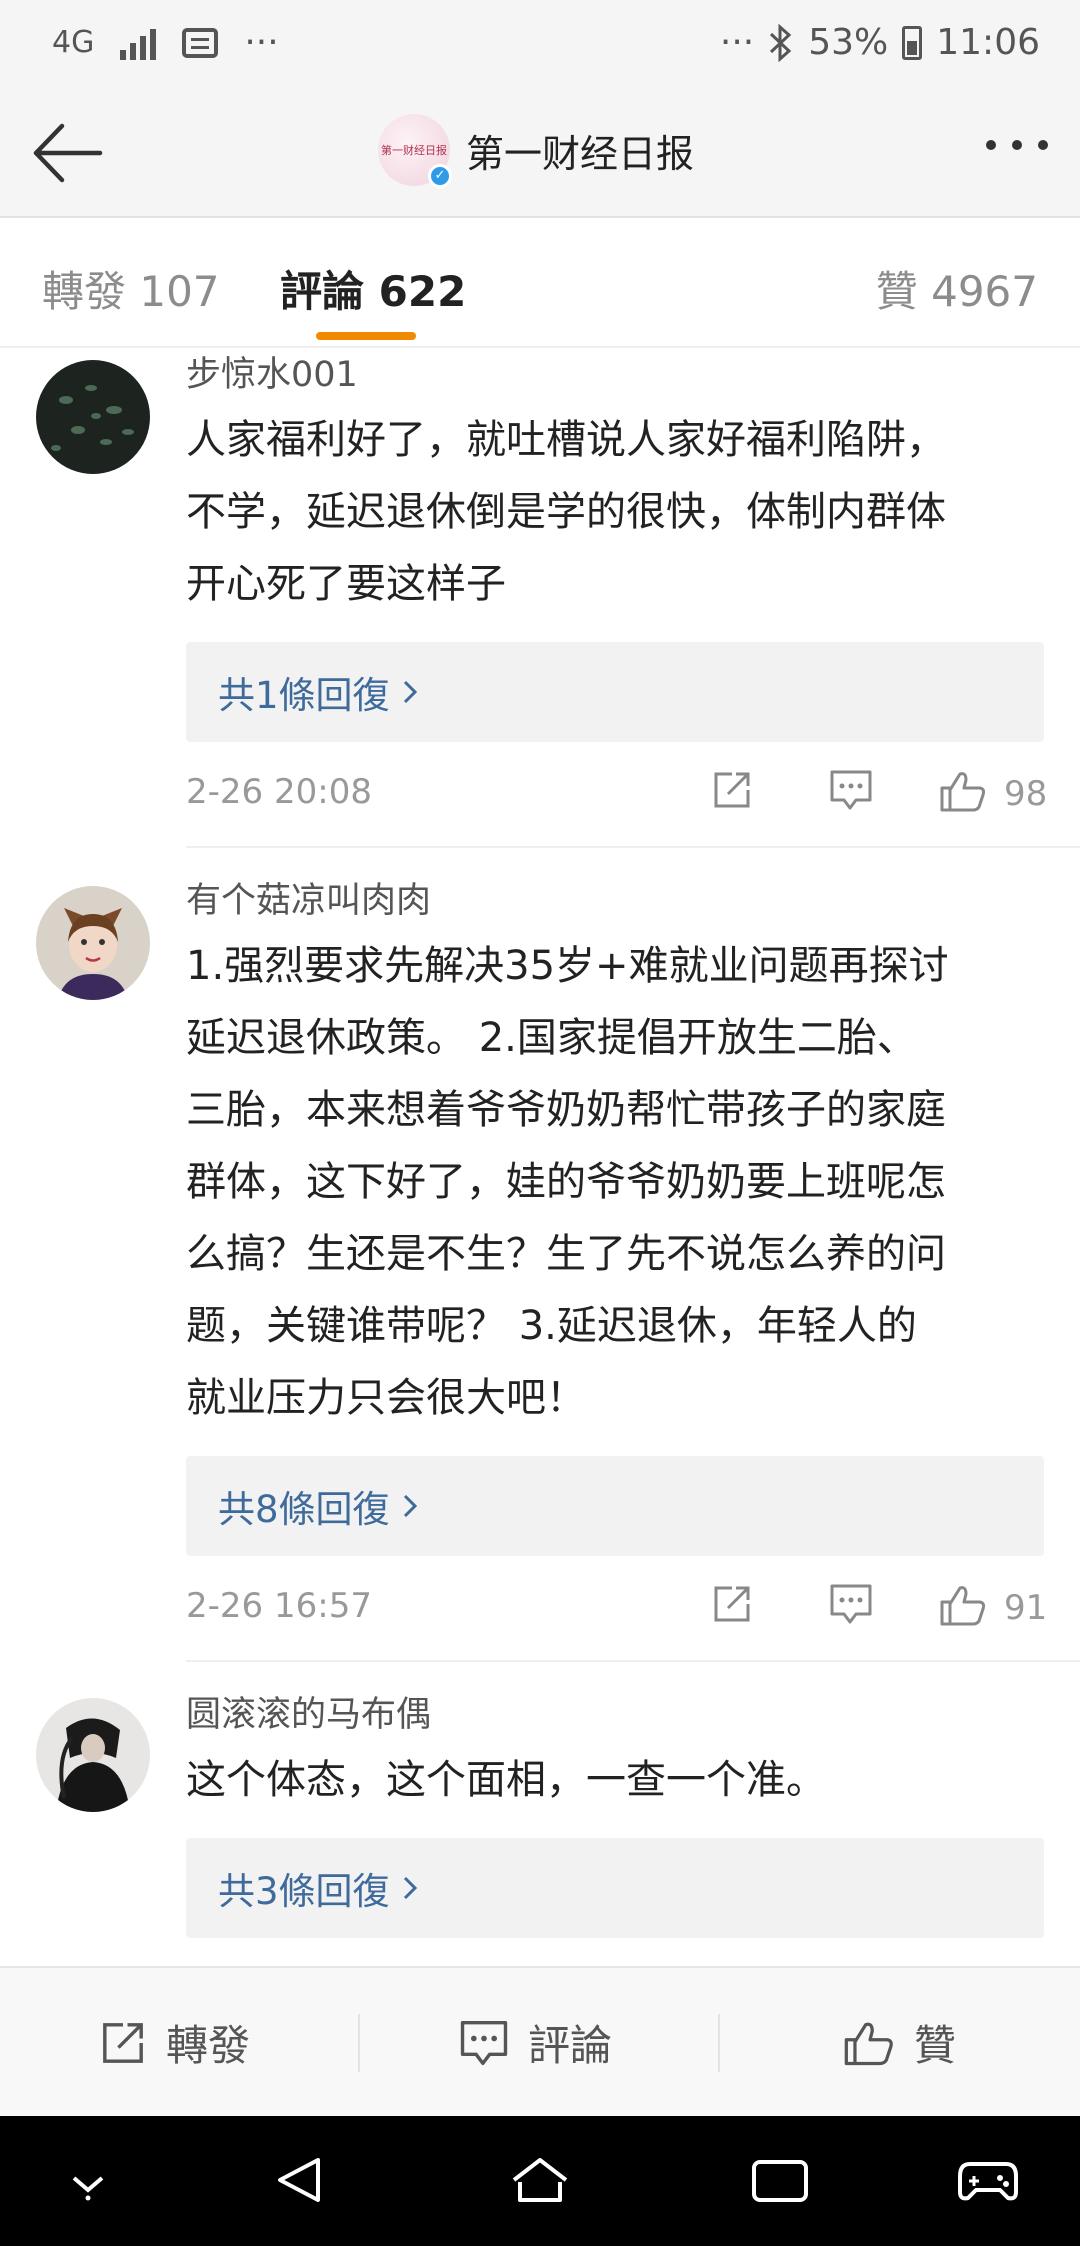 This screenshot has width=1080, height=2246. What do you see at coordinates (848, 42) in the screenshot?
I see `battery-percent: 53%` at bounding box center [848, 42].